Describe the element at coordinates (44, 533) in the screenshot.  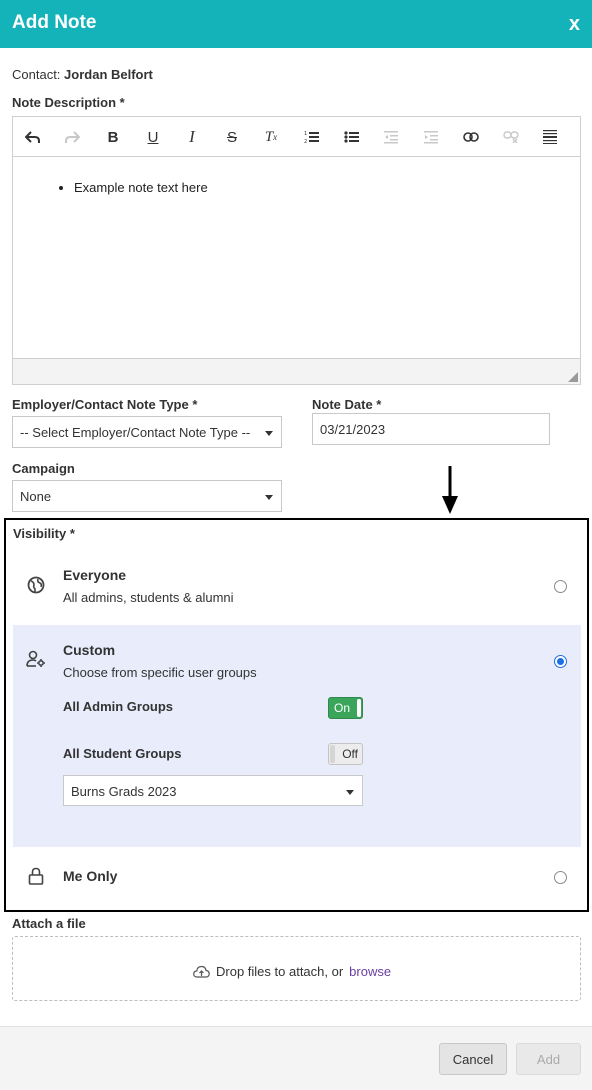
I see `visibility-label: Visibility *` at that location.